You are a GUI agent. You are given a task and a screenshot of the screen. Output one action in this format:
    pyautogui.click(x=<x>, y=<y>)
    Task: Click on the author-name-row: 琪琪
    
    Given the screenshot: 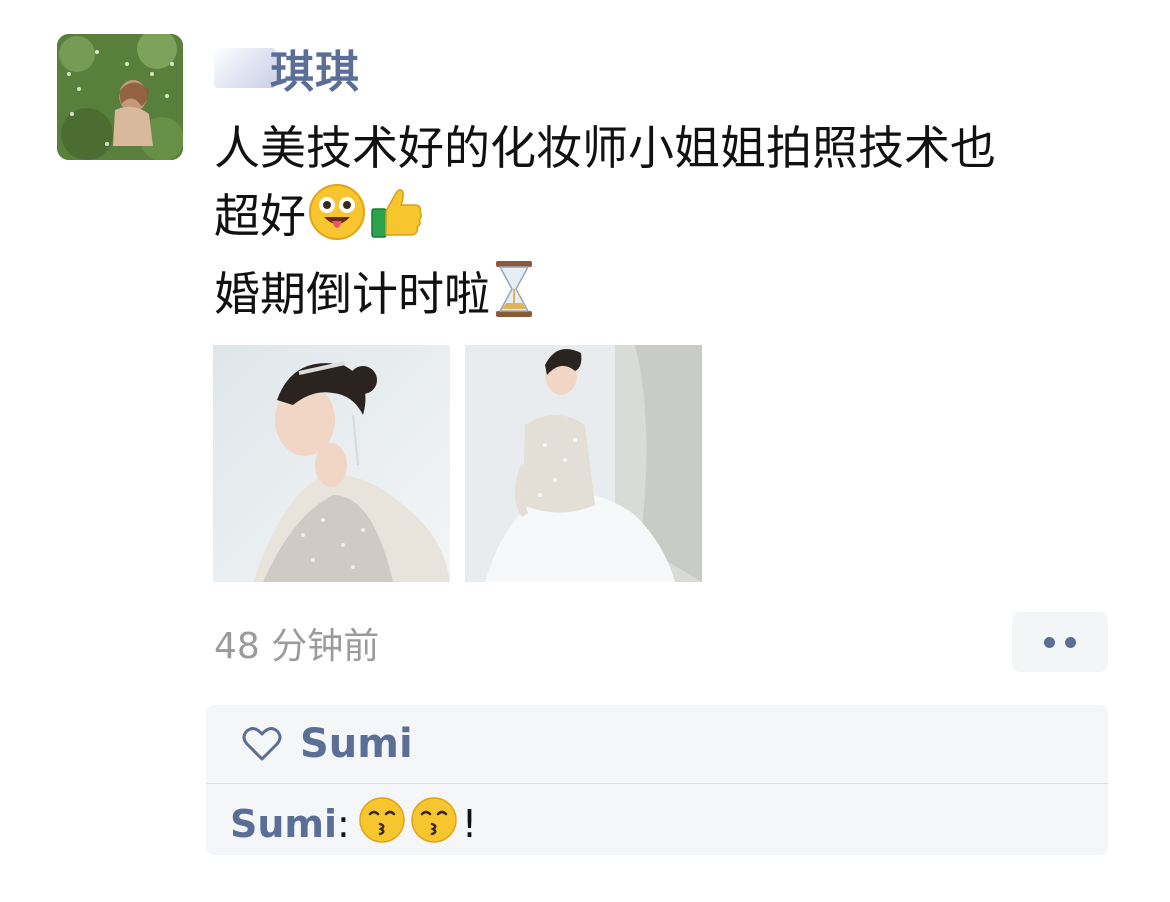 What is the action you would take?
    pyautogui.click(x=287, y=68)
    